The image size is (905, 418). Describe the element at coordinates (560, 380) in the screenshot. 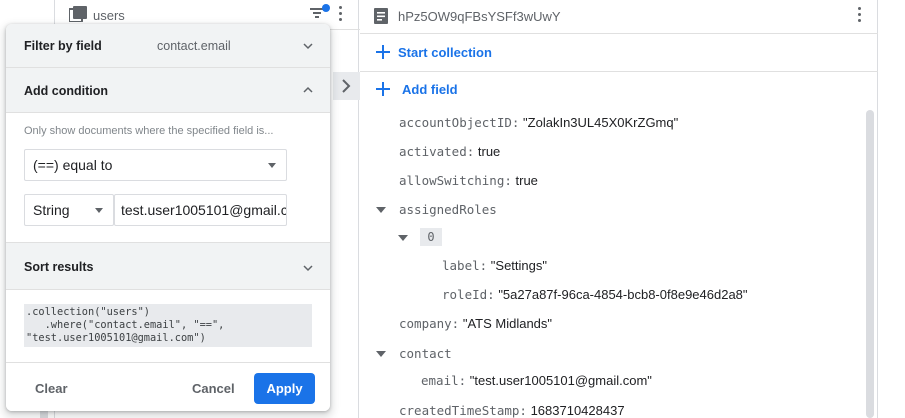

I see `field-value: "test.user1005101@gmail.com"` at that location.